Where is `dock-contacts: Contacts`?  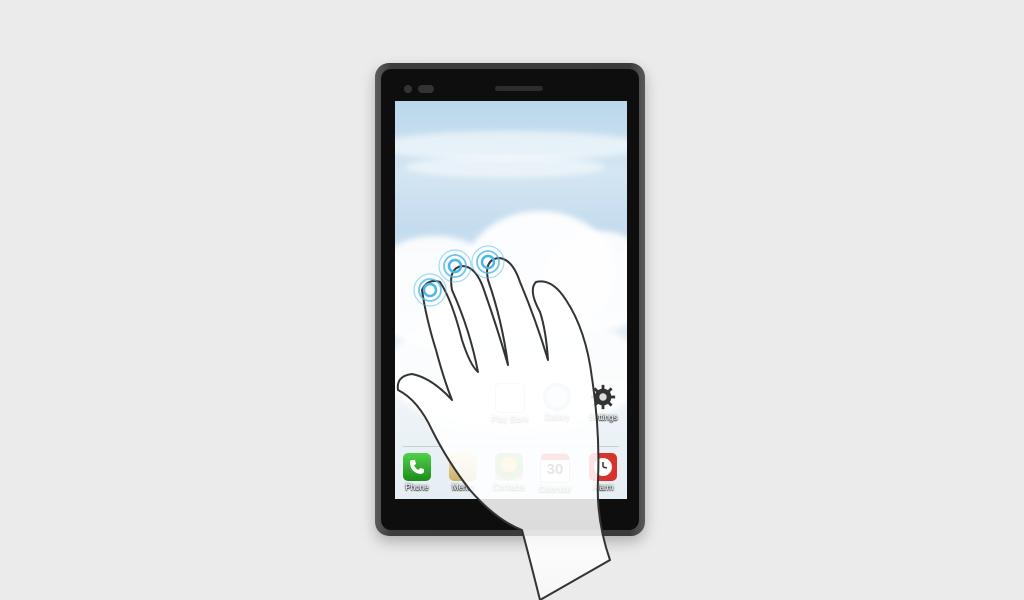
dock-contacts: Contacts is located at coordinates (509, 472).